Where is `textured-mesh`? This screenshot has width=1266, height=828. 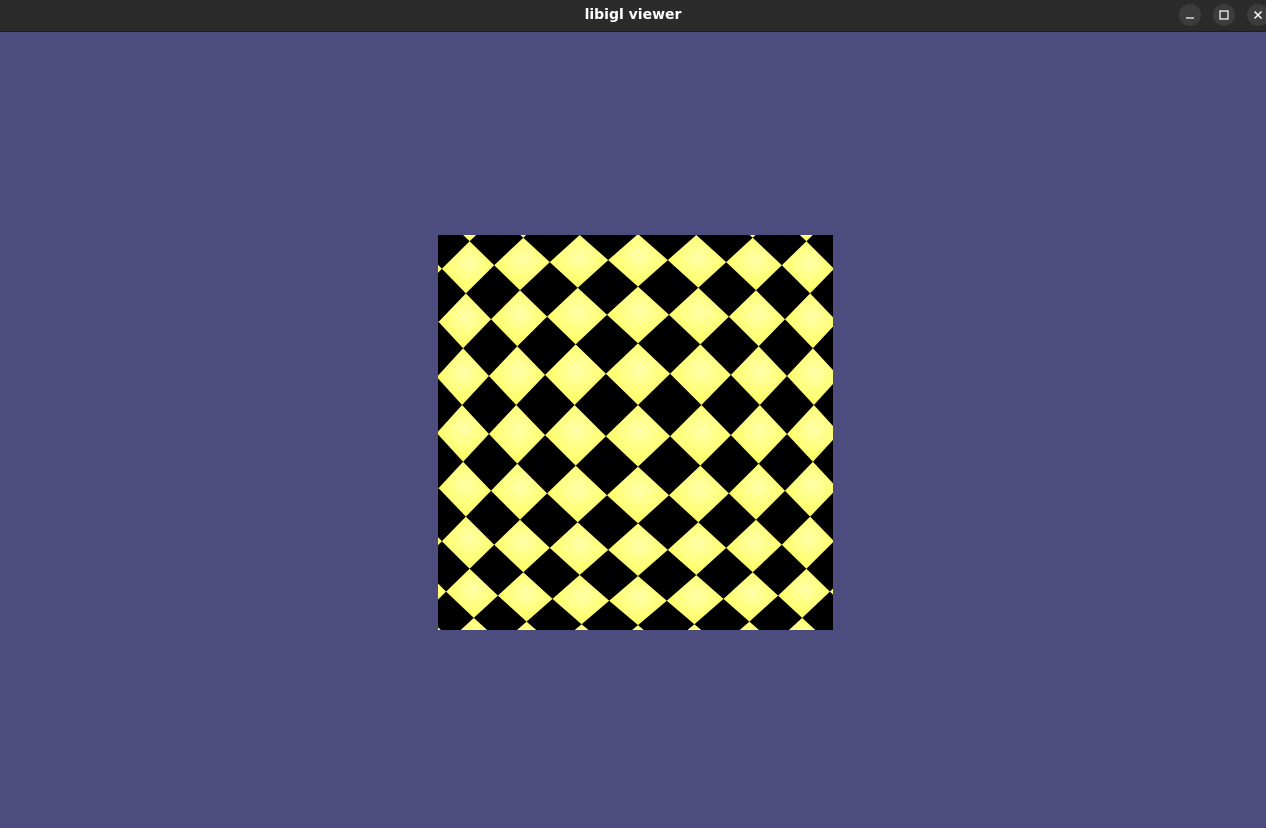
textured-mesh is located at coordinates (635, 432).